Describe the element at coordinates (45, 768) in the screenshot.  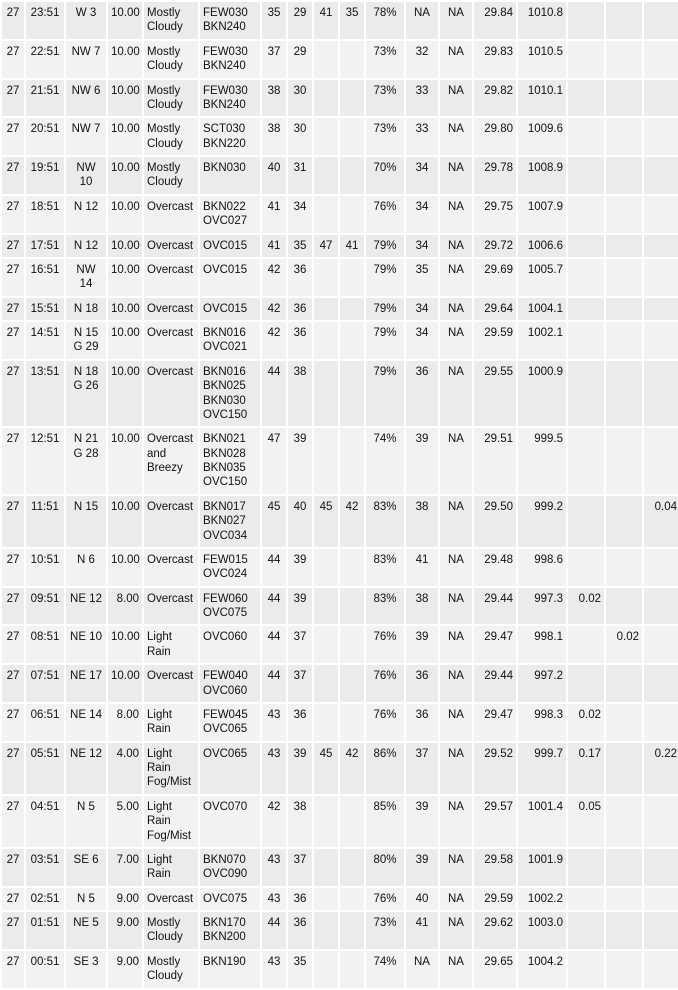
I see `cell-time: 05:51` at that location.